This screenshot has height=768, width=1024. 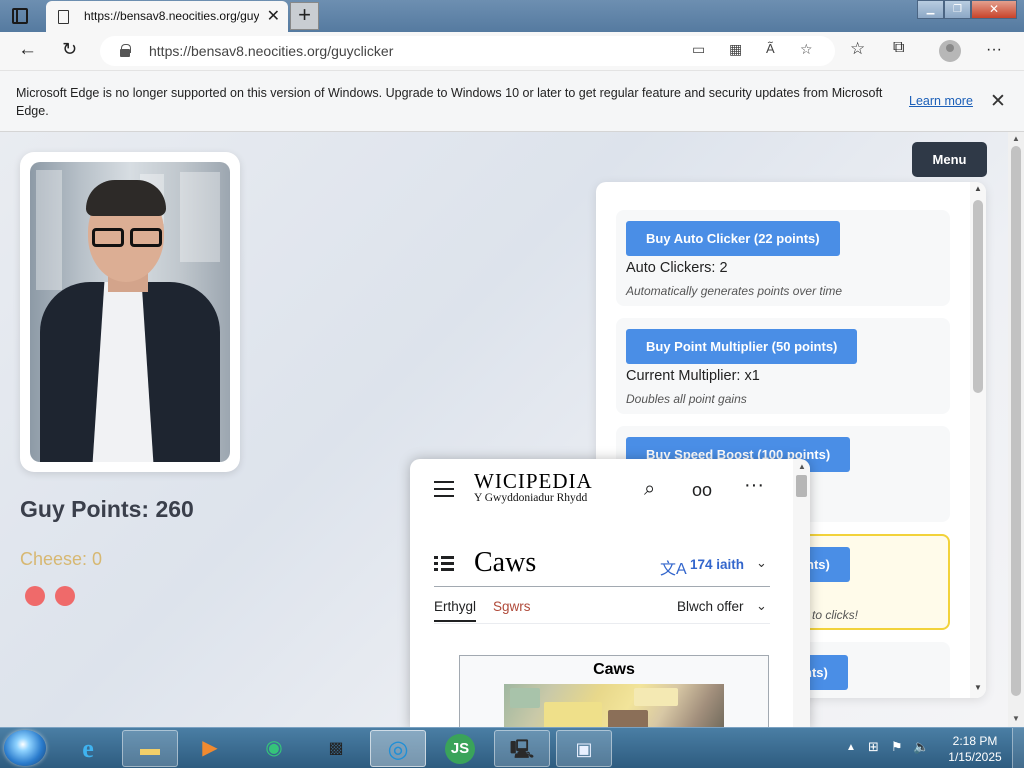 What do you see at coordinates (857, 49) in the screenshot?
I see `favorites-icon: ☆` at bounding box center [857, 49].